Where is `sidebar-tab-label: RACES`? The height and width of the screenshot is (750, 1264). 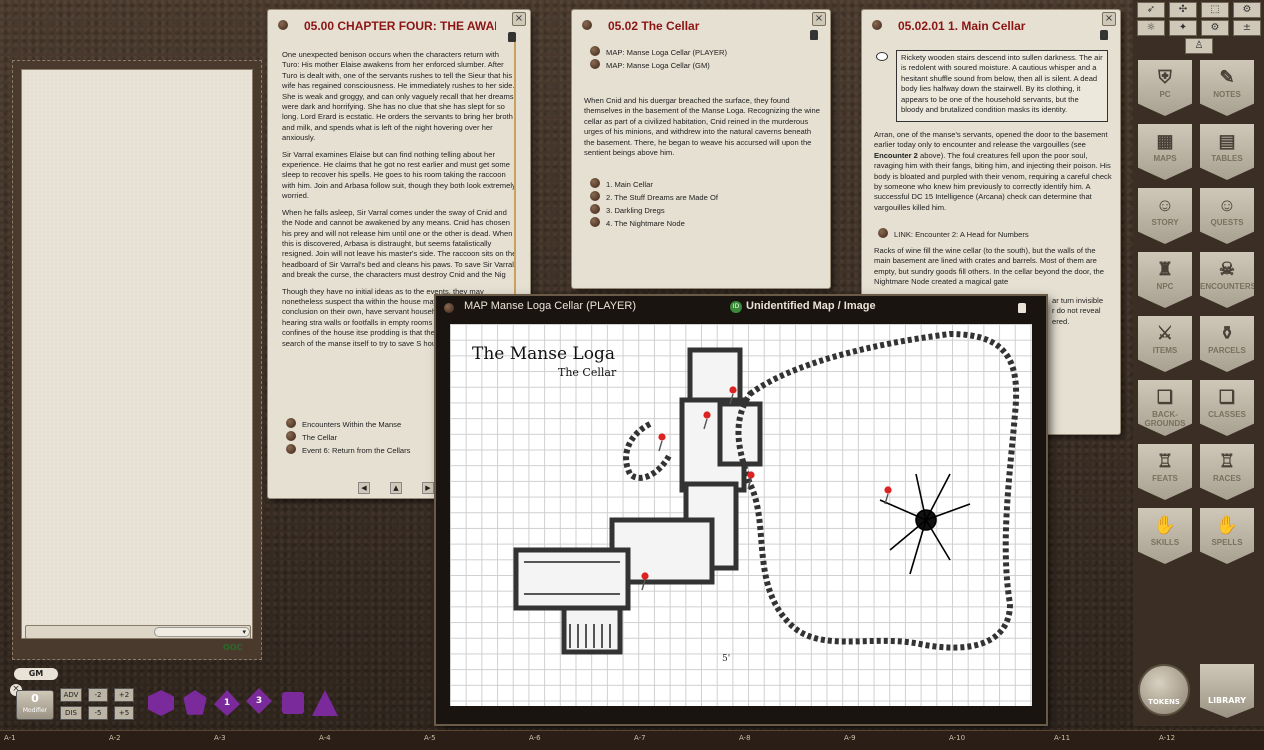
sidebar-tab-label: RACES is located at coordinates (1227, 478).